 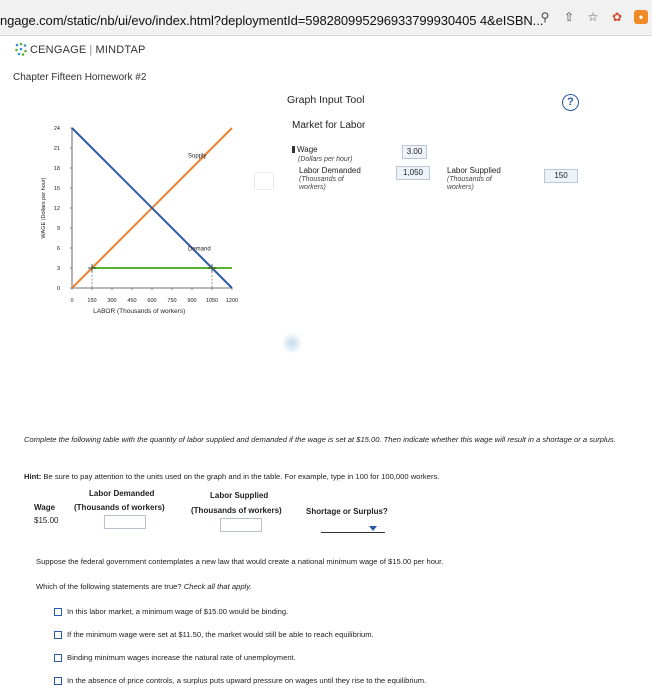 What do you see at coordinates (413, 173) in the screenshot?
I see `labor-demanded-value-field: 1,050` at bounding box center [413, 173].